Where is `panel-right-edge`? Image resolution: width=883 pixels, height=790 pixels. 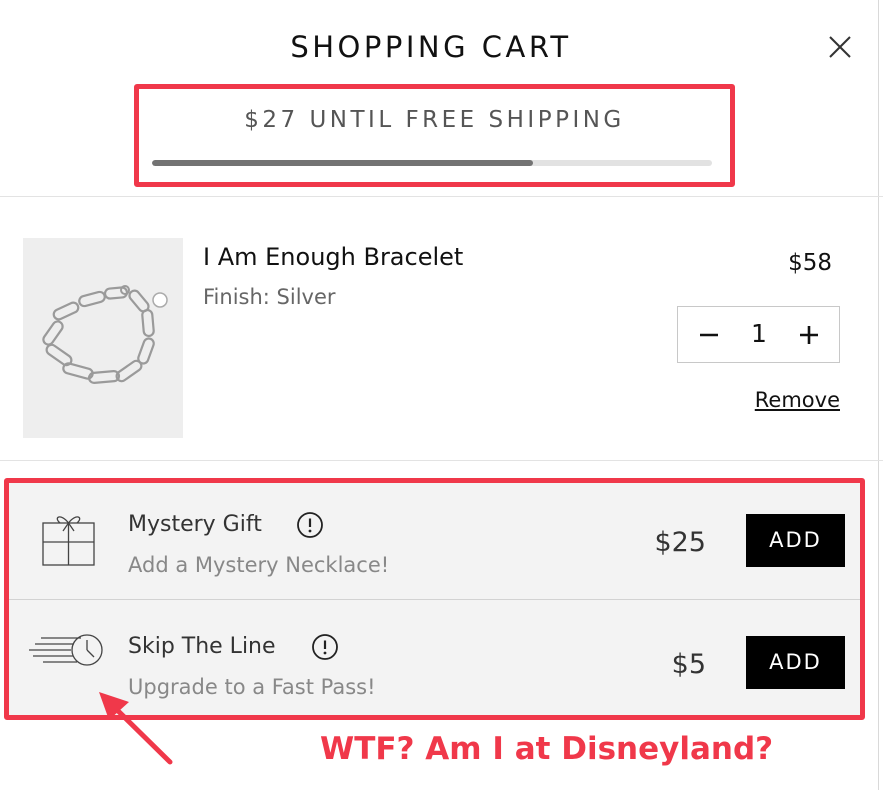 panel-right-edge is located at coordinates (878, 395).